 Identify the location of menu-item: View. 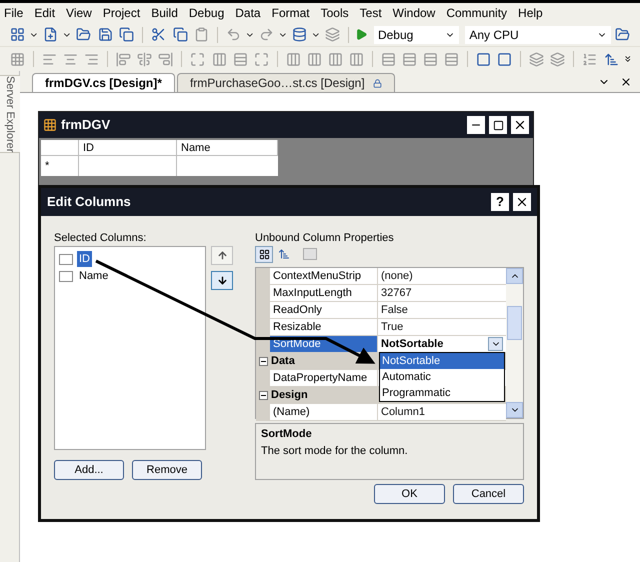
(79, 13).